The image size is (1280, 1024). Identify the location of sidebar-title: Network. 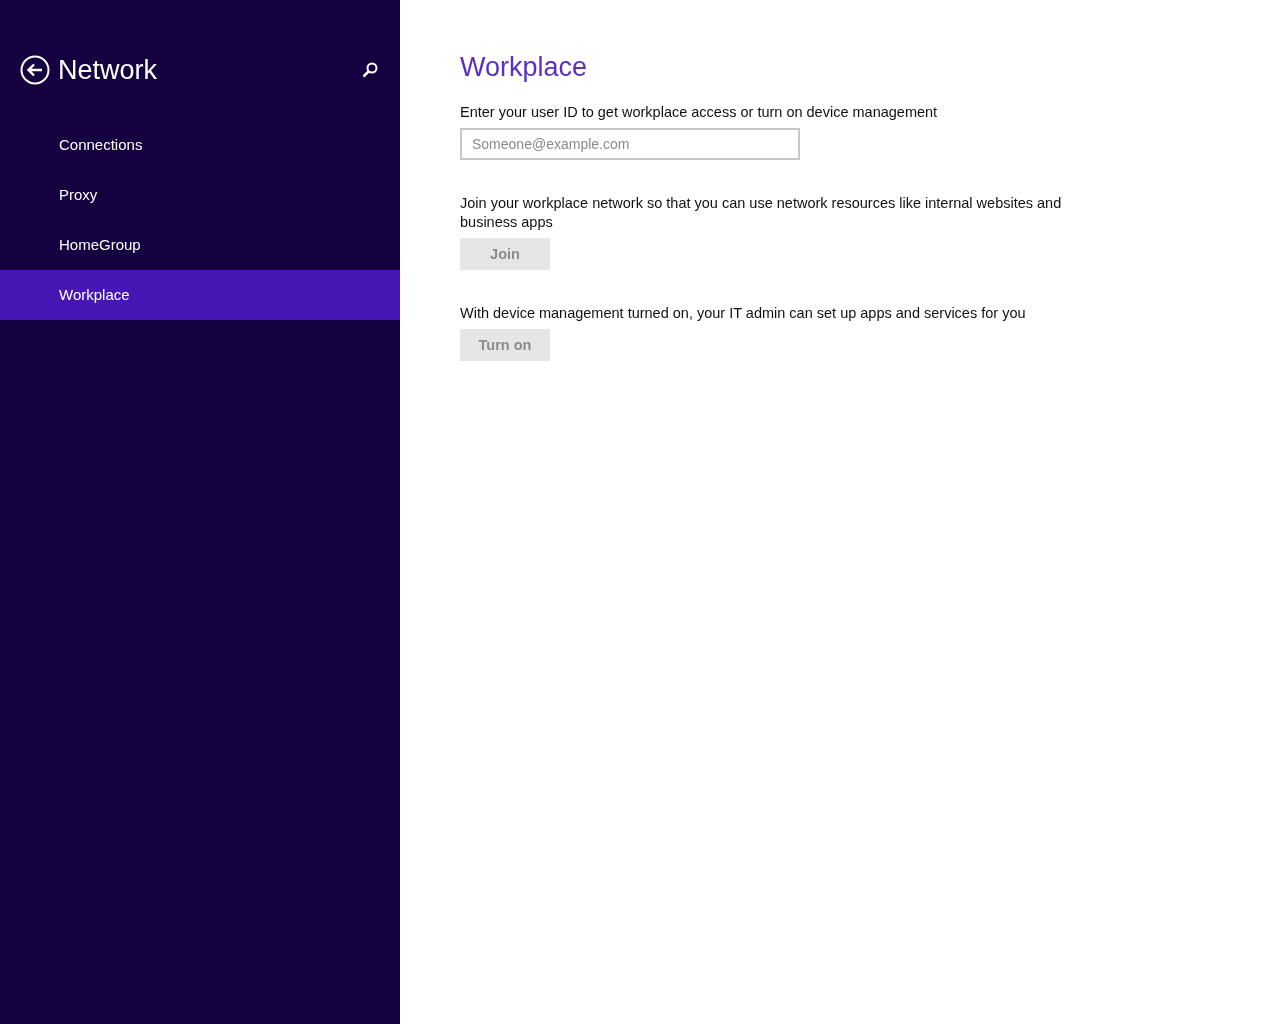
(108, 70).